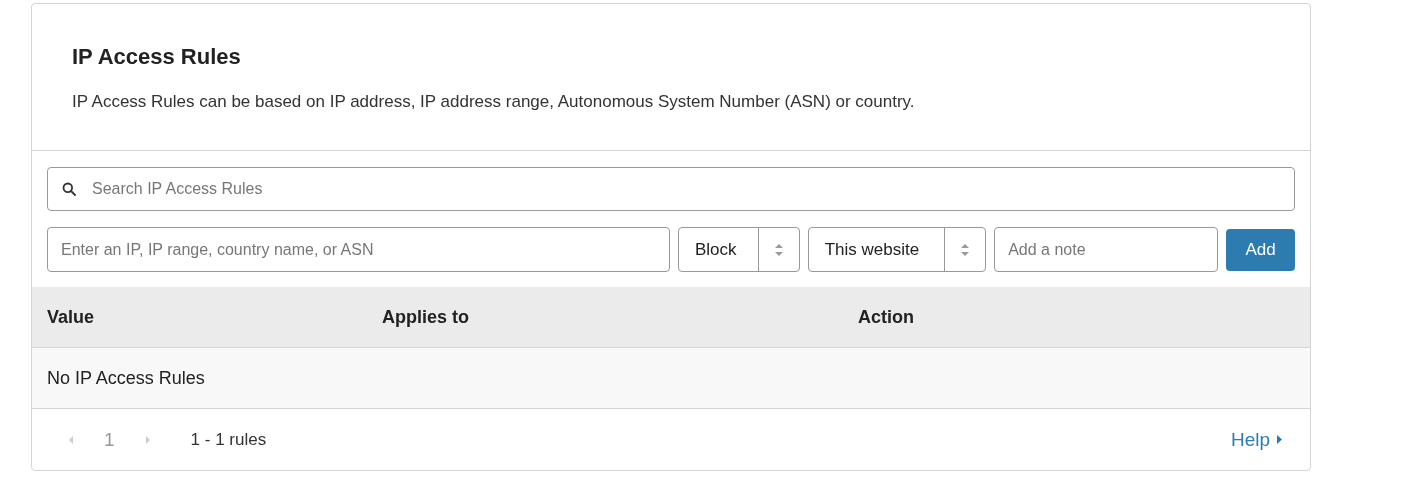 The image size is (1407, 496). Describe the element at coordinates (897, 249) in the screenshot. I see `scope-select: This website` at that location.